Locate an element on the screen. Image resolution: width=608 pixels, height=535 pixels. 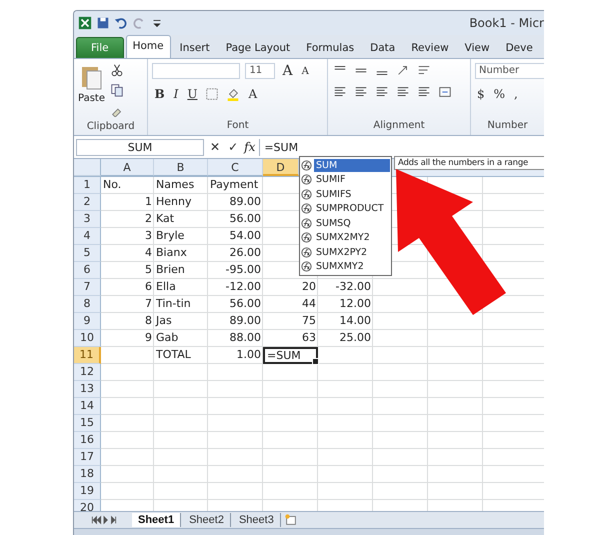
ribbon-tab: Formulas is located at coordinates (330, 47).